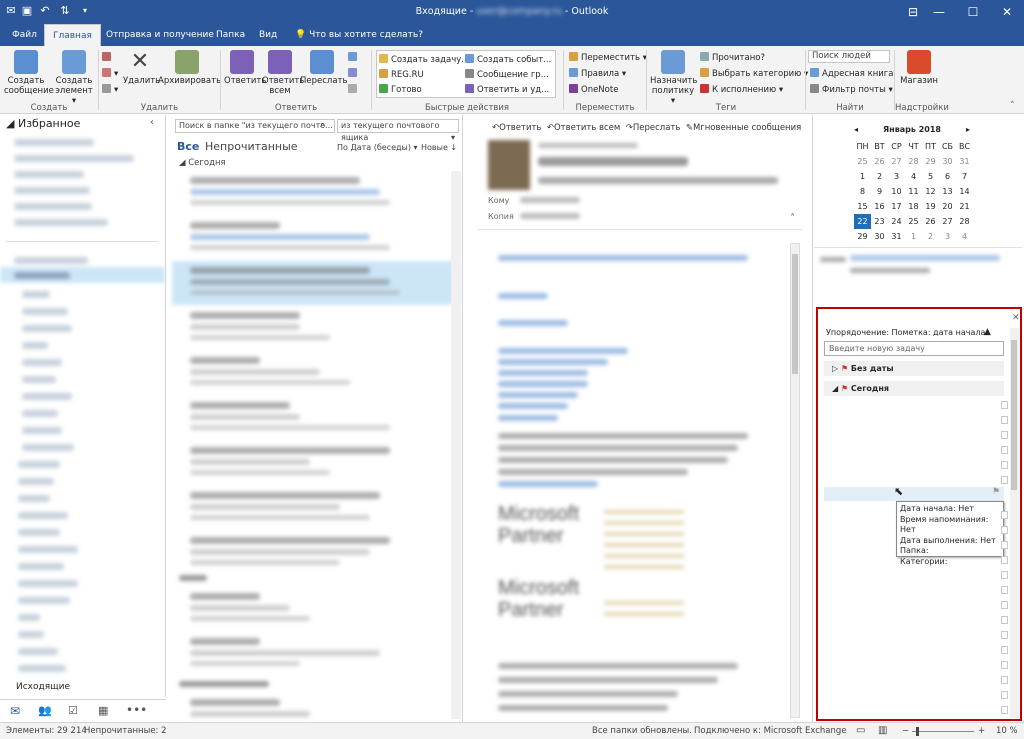 The image size is (1024, 739). What do you see at coordinates (141, 68) in the screenshot?
I see `delete-button: ✕ Удалить` at bounding box center [141, 68].